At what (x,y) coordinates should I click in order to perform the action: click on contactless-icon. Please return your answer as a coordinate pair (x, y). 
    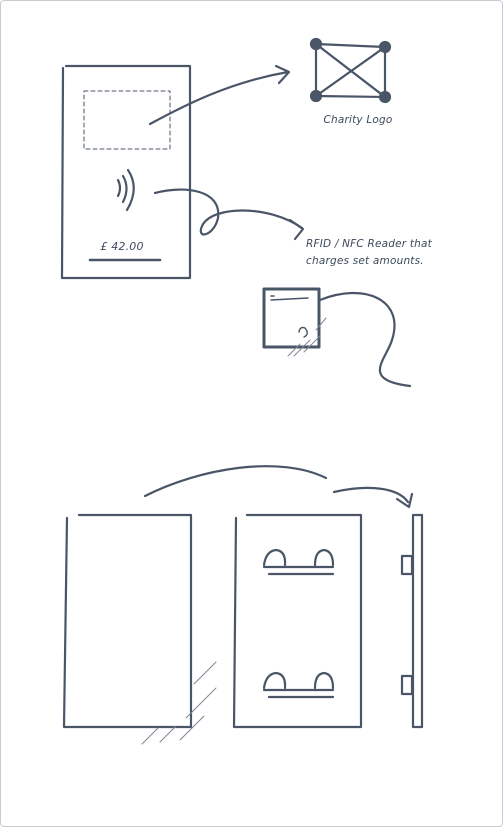
    Looking at the image, I should click on (125, 190).